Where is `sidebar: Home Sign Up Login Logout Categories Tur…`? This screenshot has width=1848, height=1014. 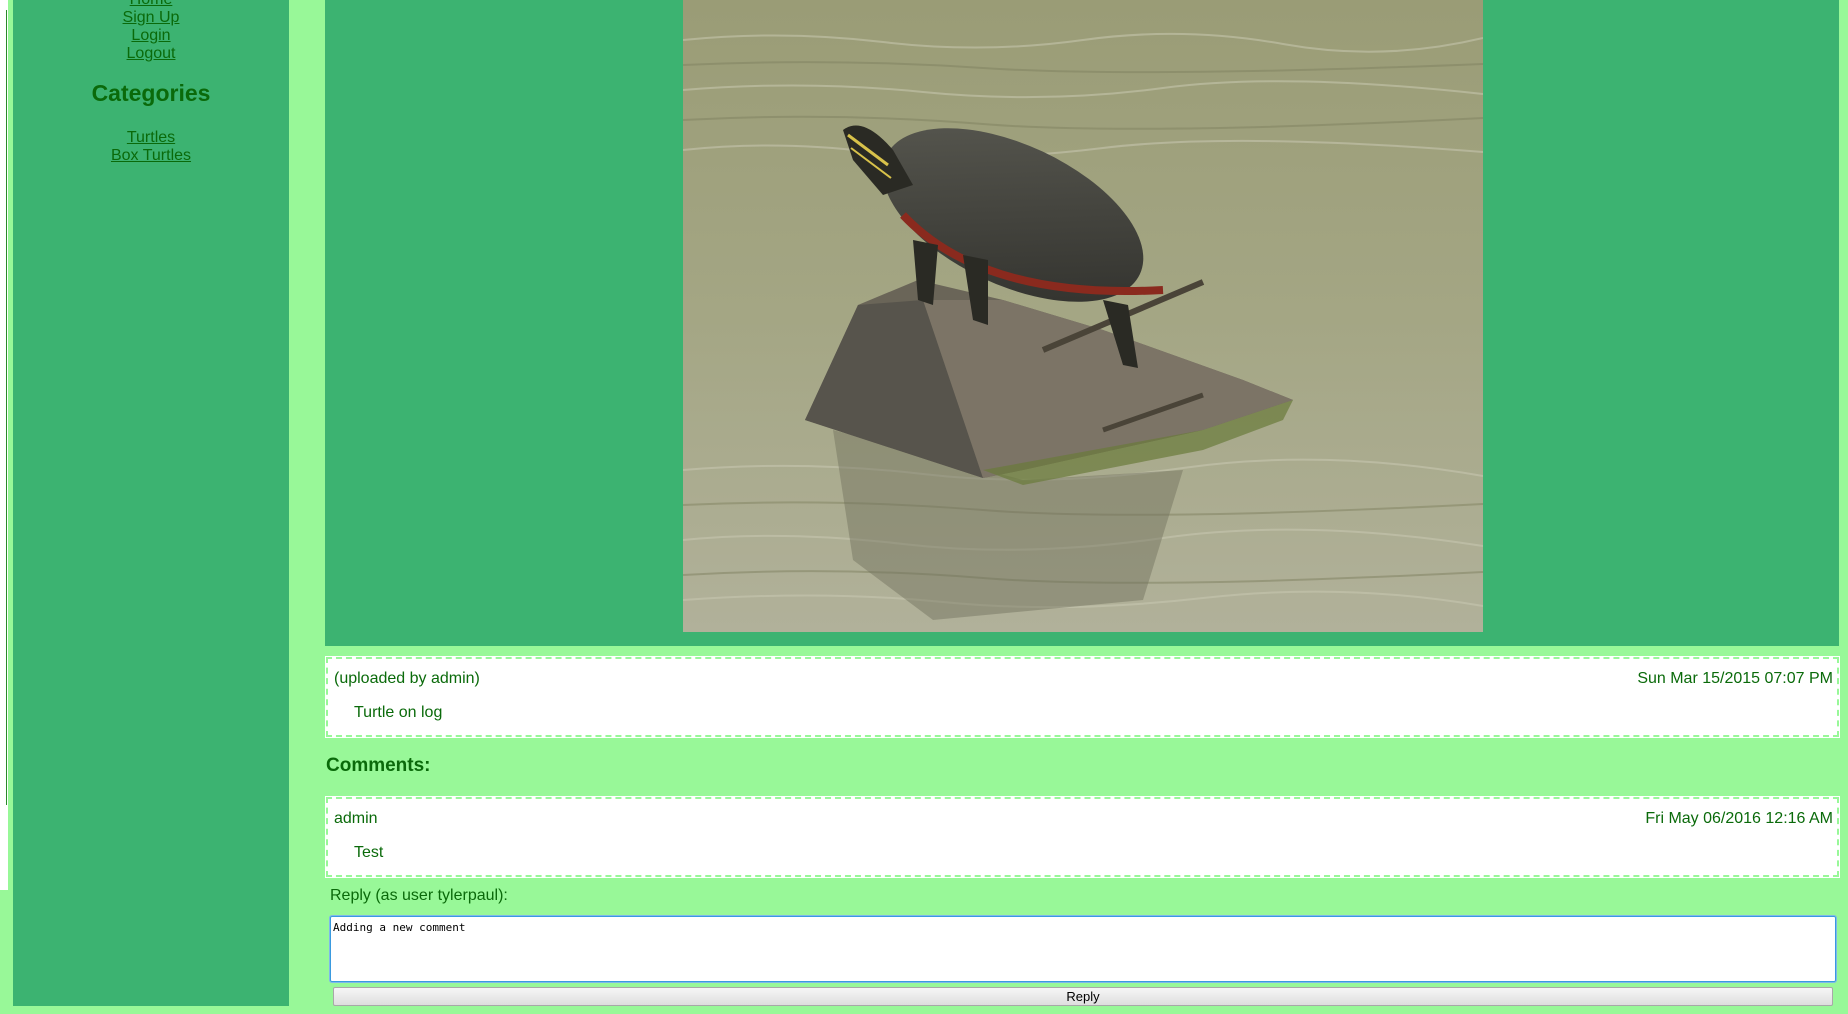
sidebar: Home Sign Up Login Logout Categories Tur… is located at coordinates (151, 503).